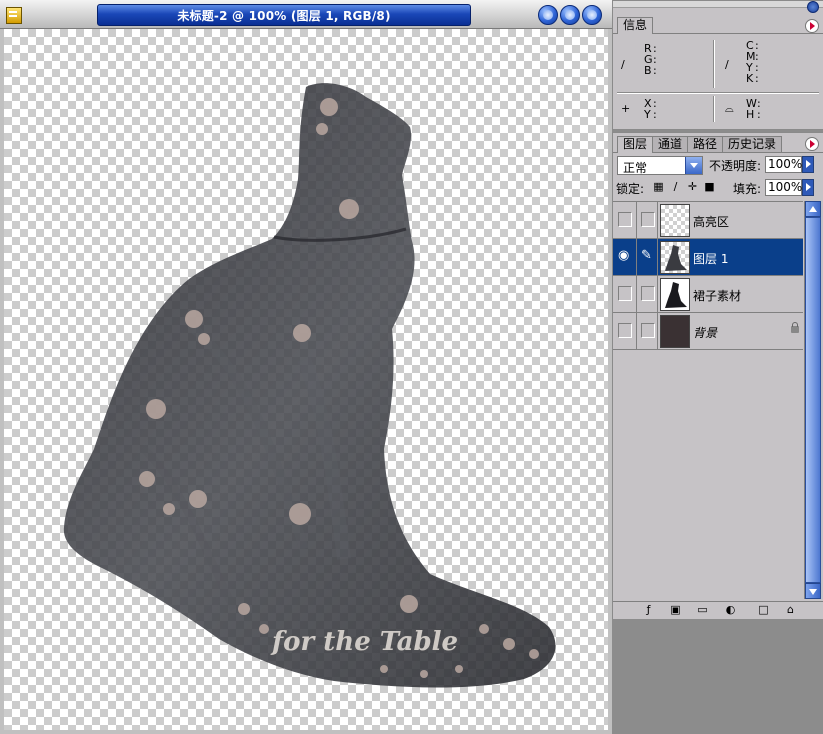 This screenshot has width=823, height=734. Describe the element at coordinates (705, 144) in the screenshot. I see `tab-paths: 路径` at that location.